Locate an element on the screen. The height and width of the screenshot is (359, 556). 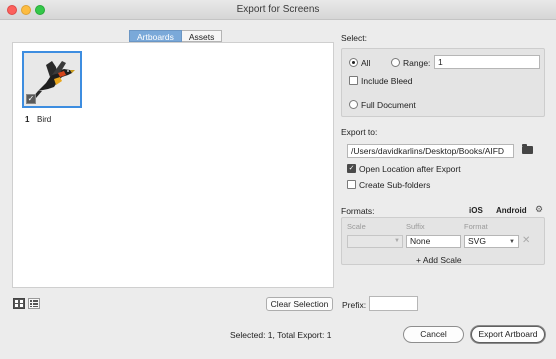
full-document-label: Full Document is located at coordinates (388, 105).